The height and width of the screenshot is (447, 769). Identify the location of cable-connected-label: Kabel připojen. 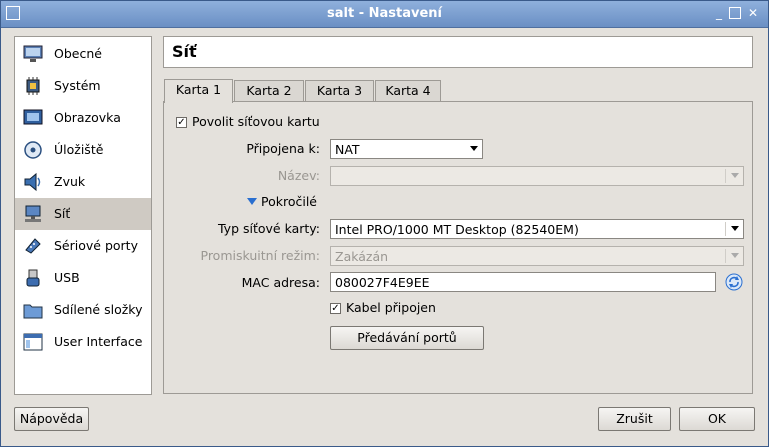
(391, 307).